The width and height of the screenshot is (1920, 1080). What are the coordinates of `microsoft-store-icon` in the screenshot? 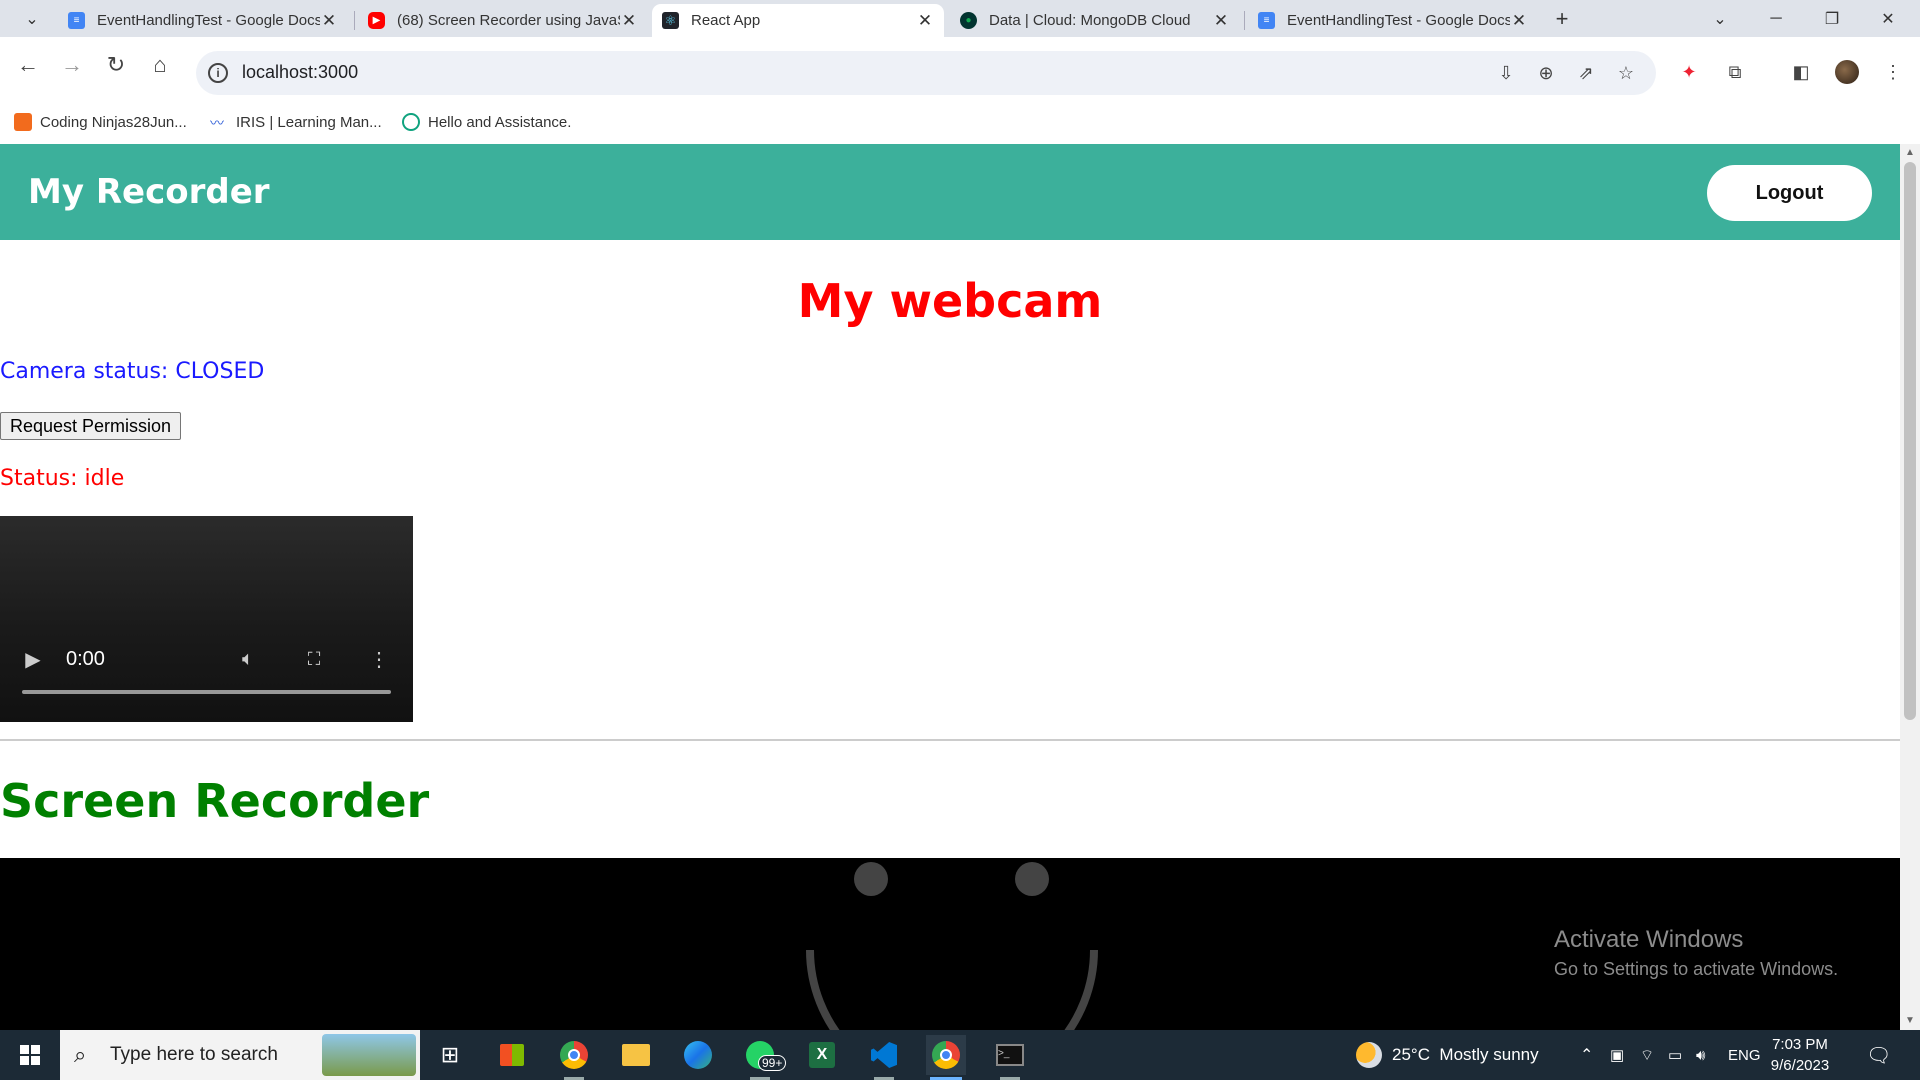 It's located at (512, 1055).